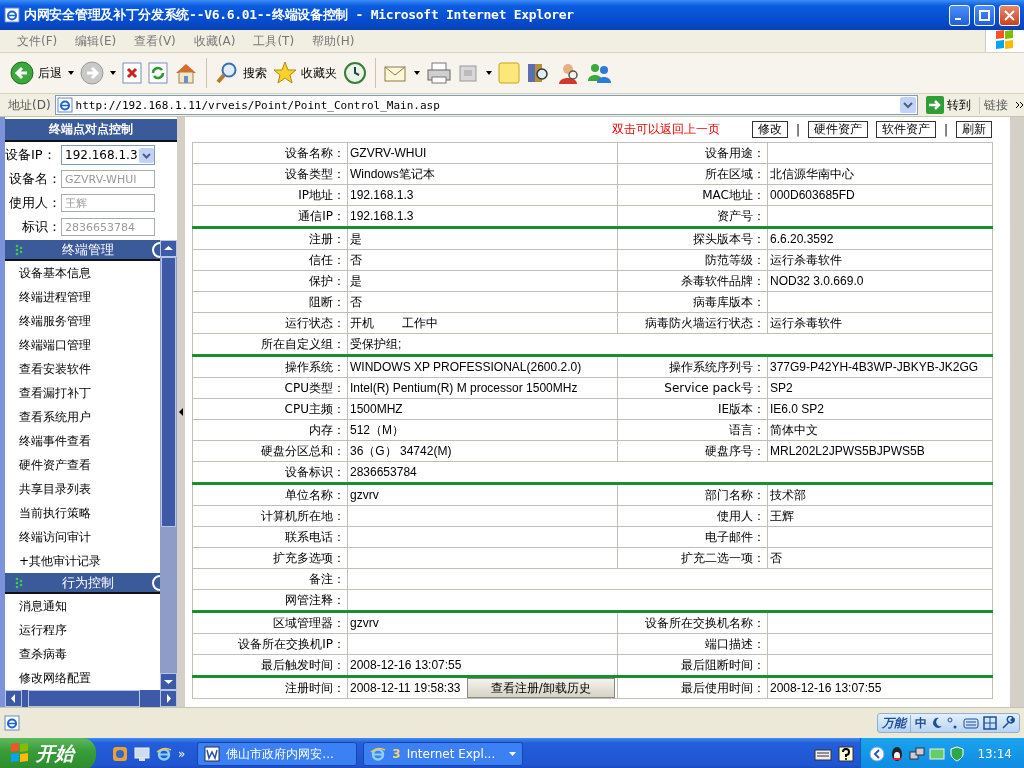 The height and width of the screenshot is (768, 1024). I want to click on sidebar-item: 硬件资产查看, so click(82, 465).